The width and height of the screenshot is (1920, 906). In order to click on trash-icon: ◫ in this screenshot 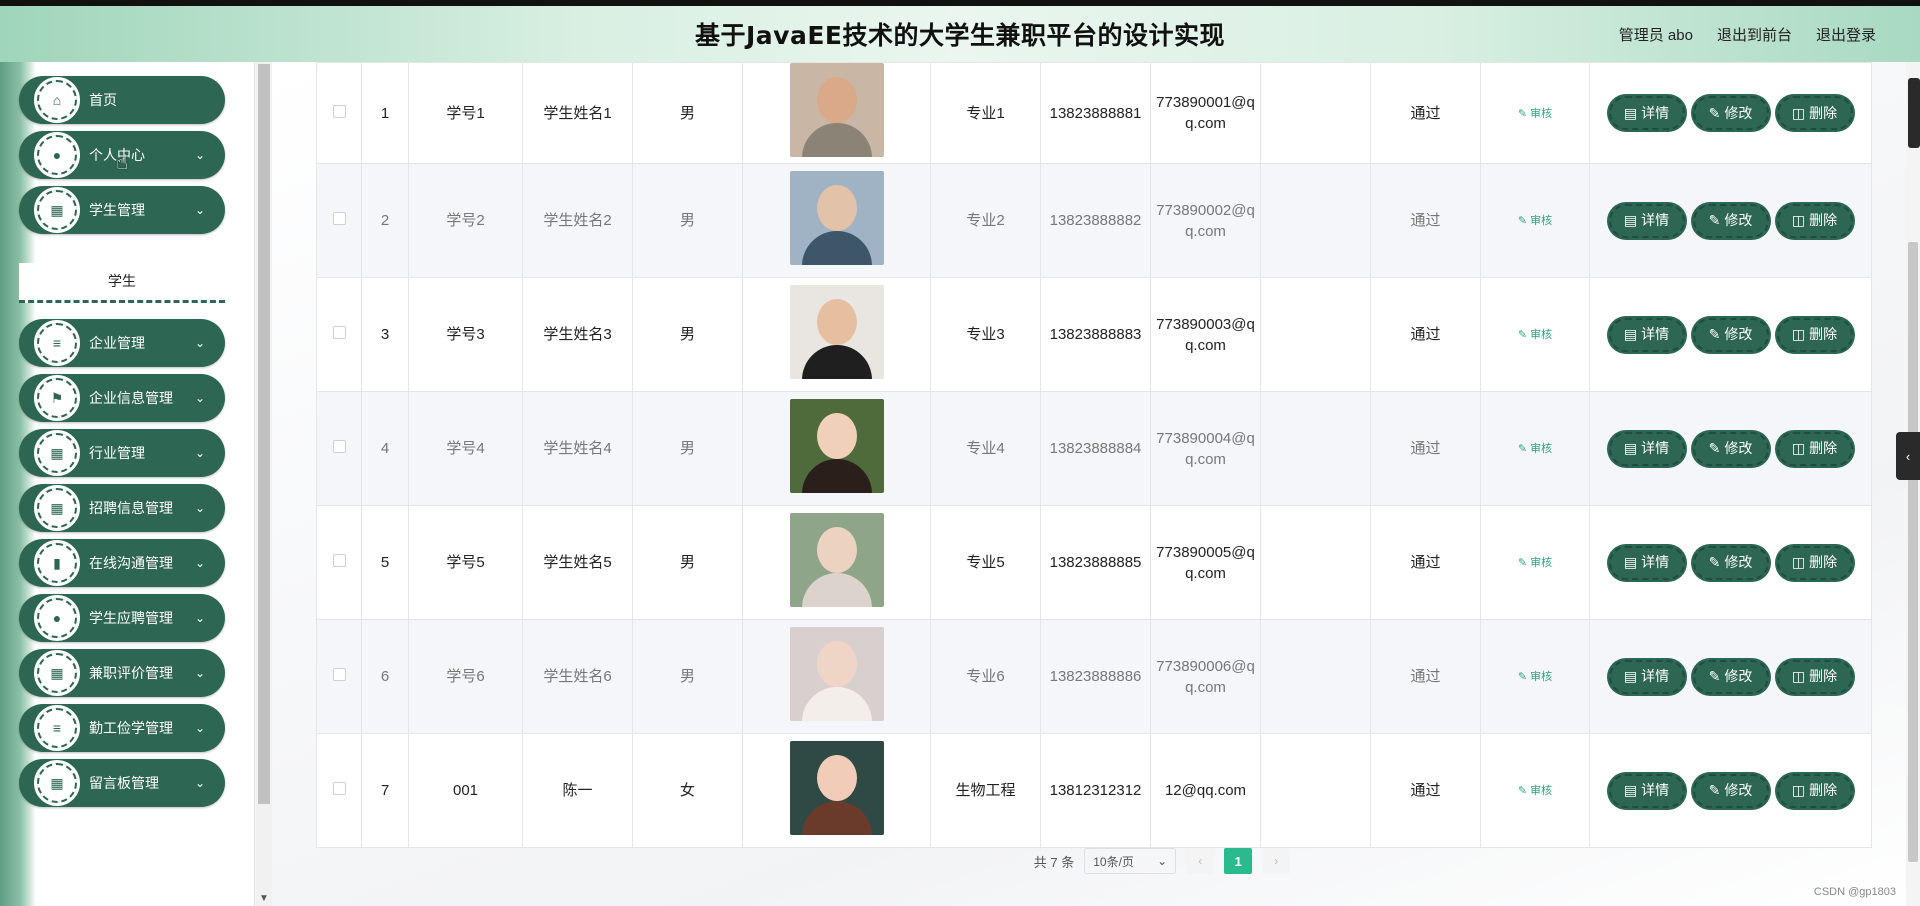, I will do `click(1798, 220)`.